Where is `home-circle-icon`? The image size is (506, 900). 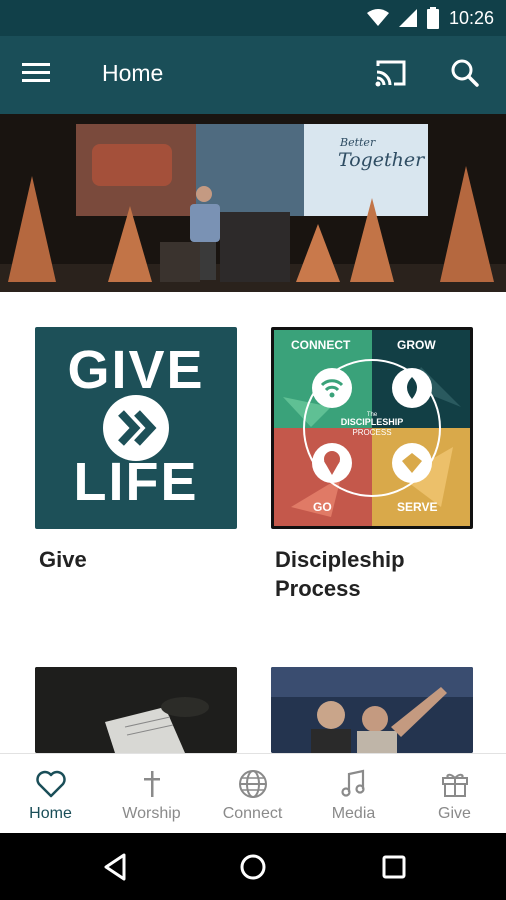 home-circle-icon is located at coordinates (253, 867).